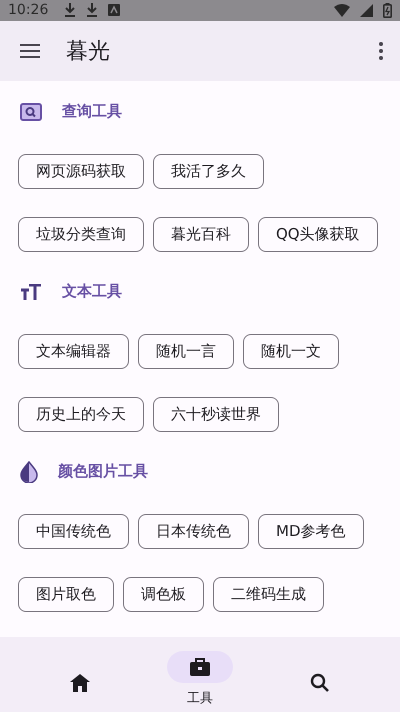  Describe the element at coordinates (291, 351) in the screenshot. I see `tool-chip: 随机一文` at that location.